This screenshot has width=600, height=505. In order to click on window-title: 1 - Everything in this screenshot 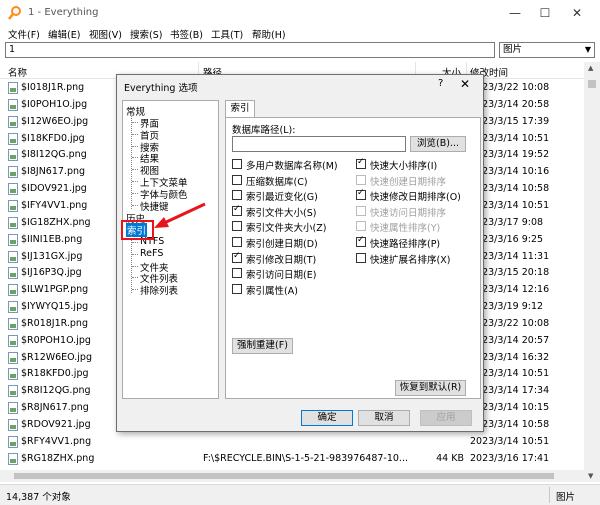, I will do `click(63, 12)`.